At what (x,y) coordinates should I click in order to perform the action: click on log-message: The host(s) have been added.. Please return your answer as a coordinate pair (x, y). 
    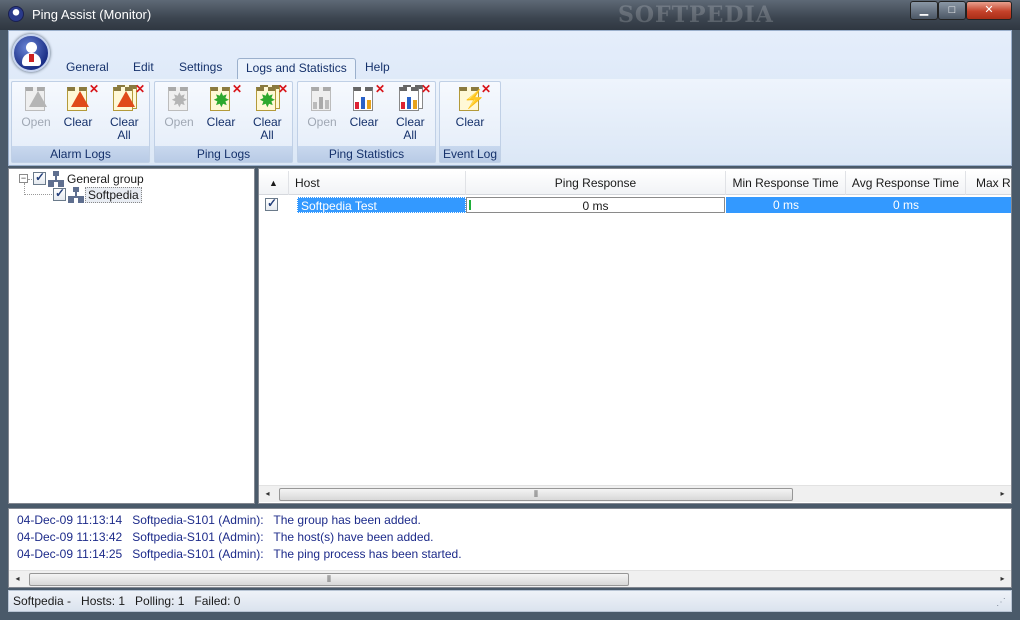
    Looking at the image, I should click on (353, 537).